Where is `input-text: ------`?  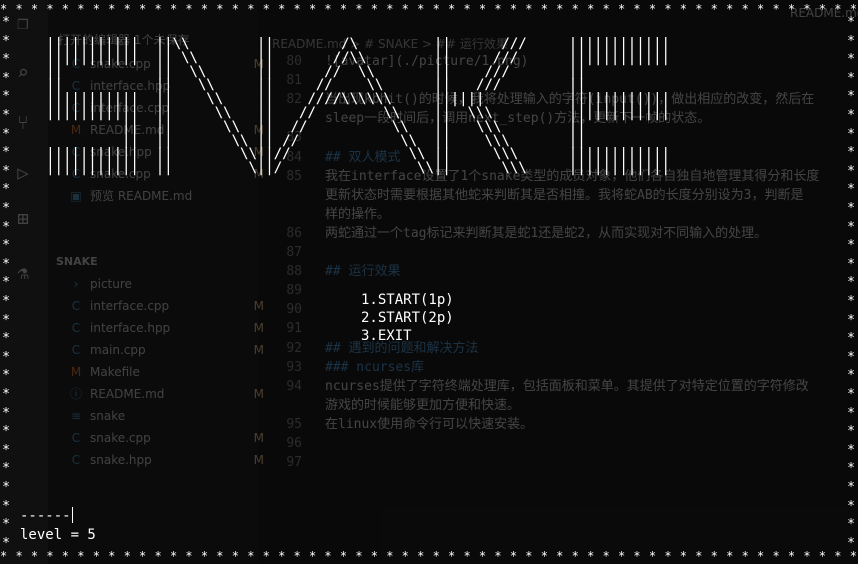
input-text: ------ is located at coordinates (45, 516).